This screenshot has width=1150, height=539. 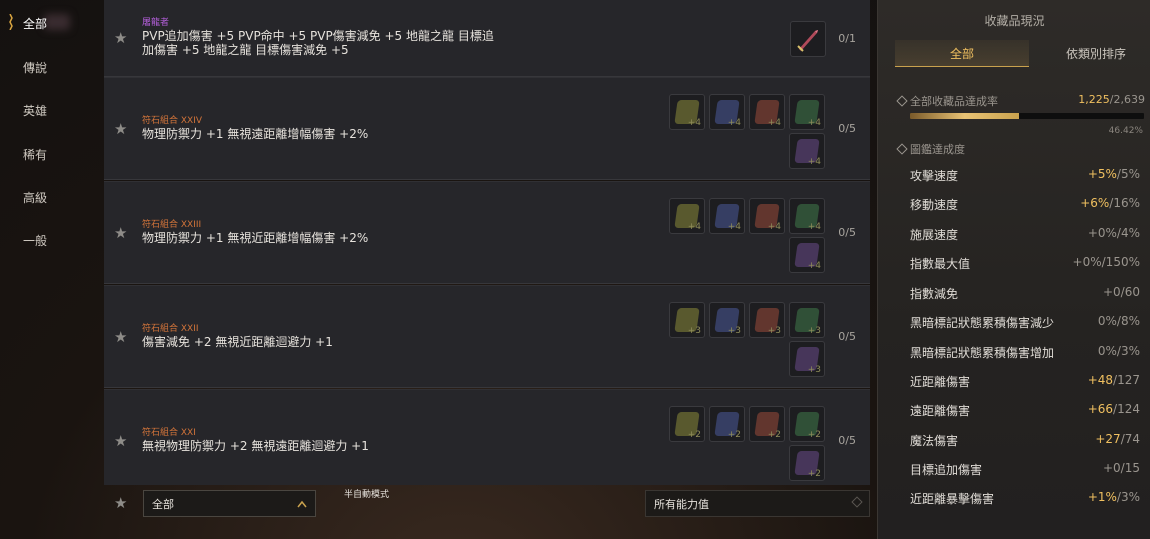 I want to click on overall-progress-fill, so click(x=964, y=116).